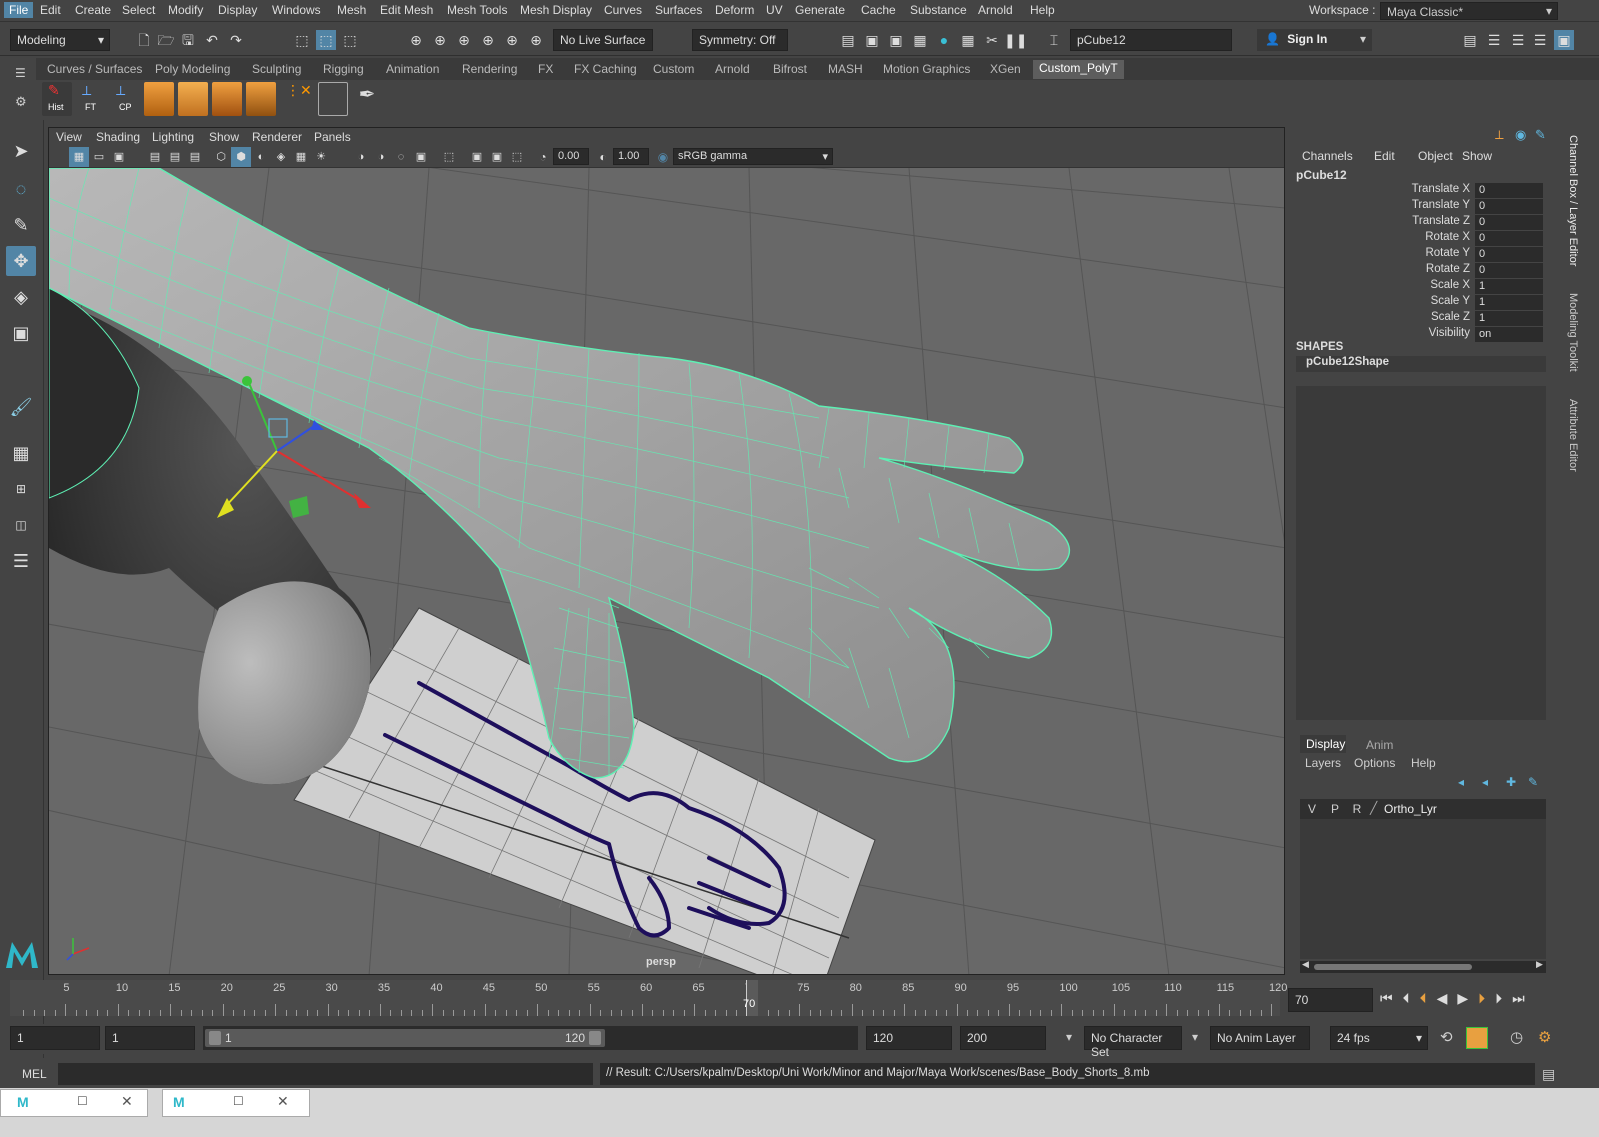 The image size is (1599, 1137). I want to click on new-layer-icon: ✚, so click(1511, 782).